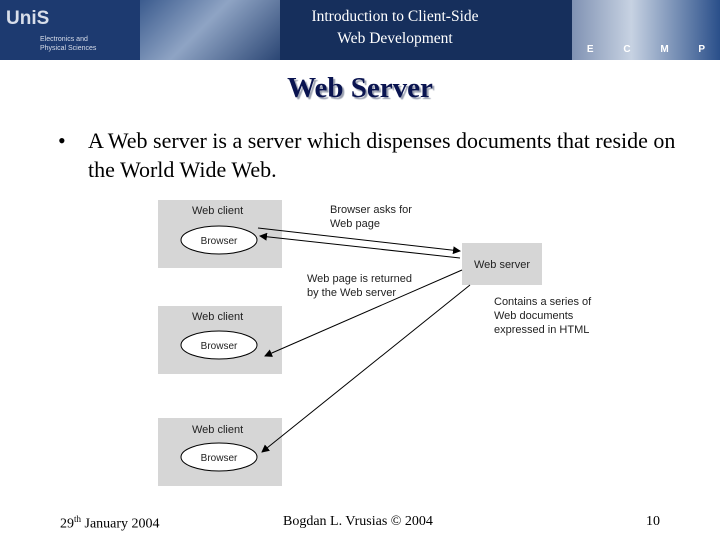 The width and height of the screenshot is (720, 540). What do you see at coordinates (110, 523) in the screenshot?
I see `footer-date: 29th January 2004` at bounding box center [110, 523].